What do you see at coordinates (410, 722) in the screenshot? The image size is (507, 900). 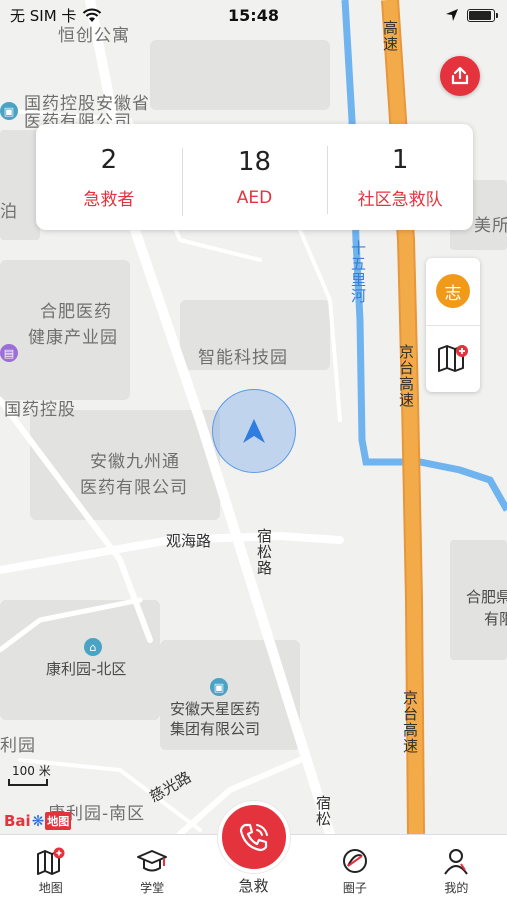 I see `road-label-highway-bottom: 京台高速` at bounding box center [410, 722].